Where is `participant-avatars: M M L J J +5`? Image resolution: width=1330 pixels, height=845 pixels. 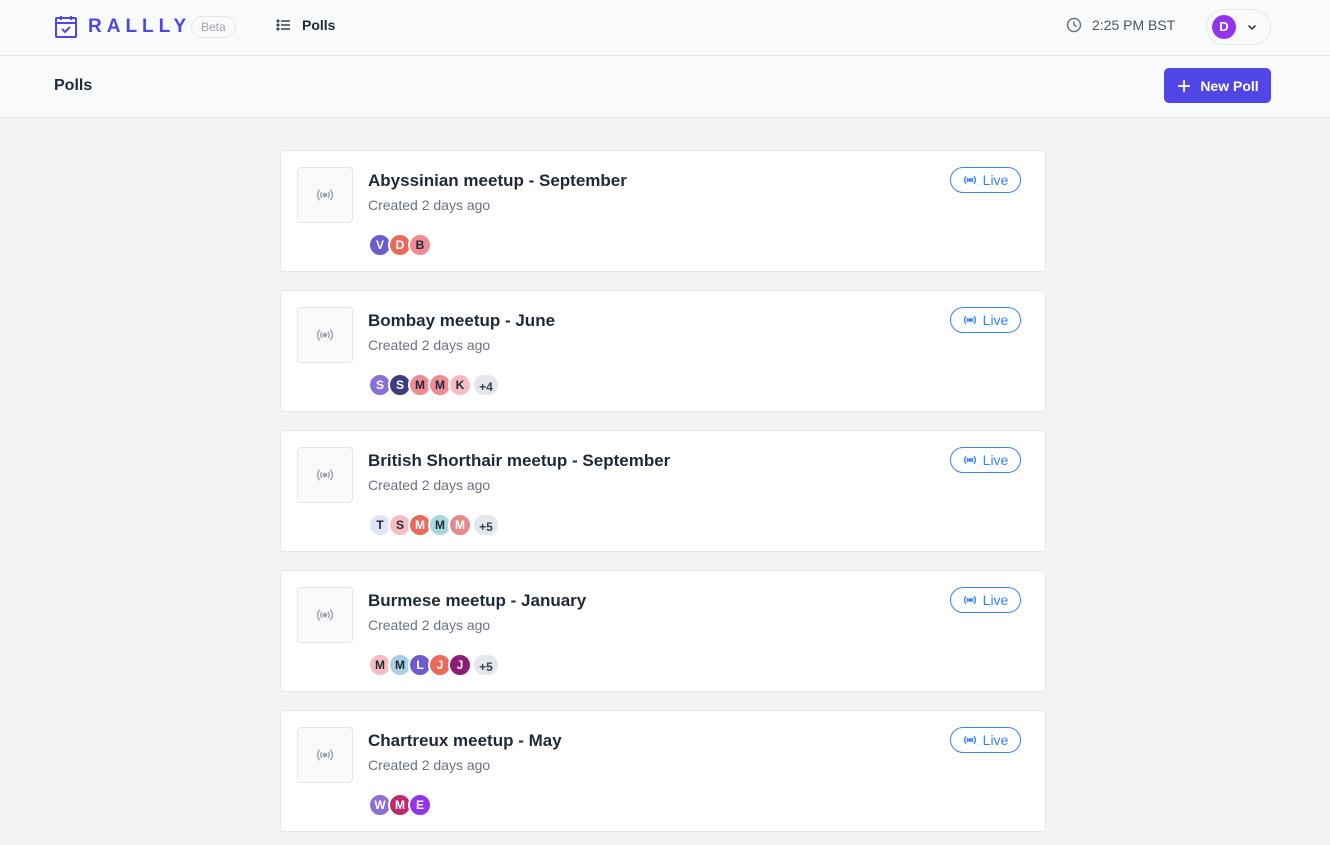 participant-avatars: M M L J J +5 is located at coordinates (434, 665).